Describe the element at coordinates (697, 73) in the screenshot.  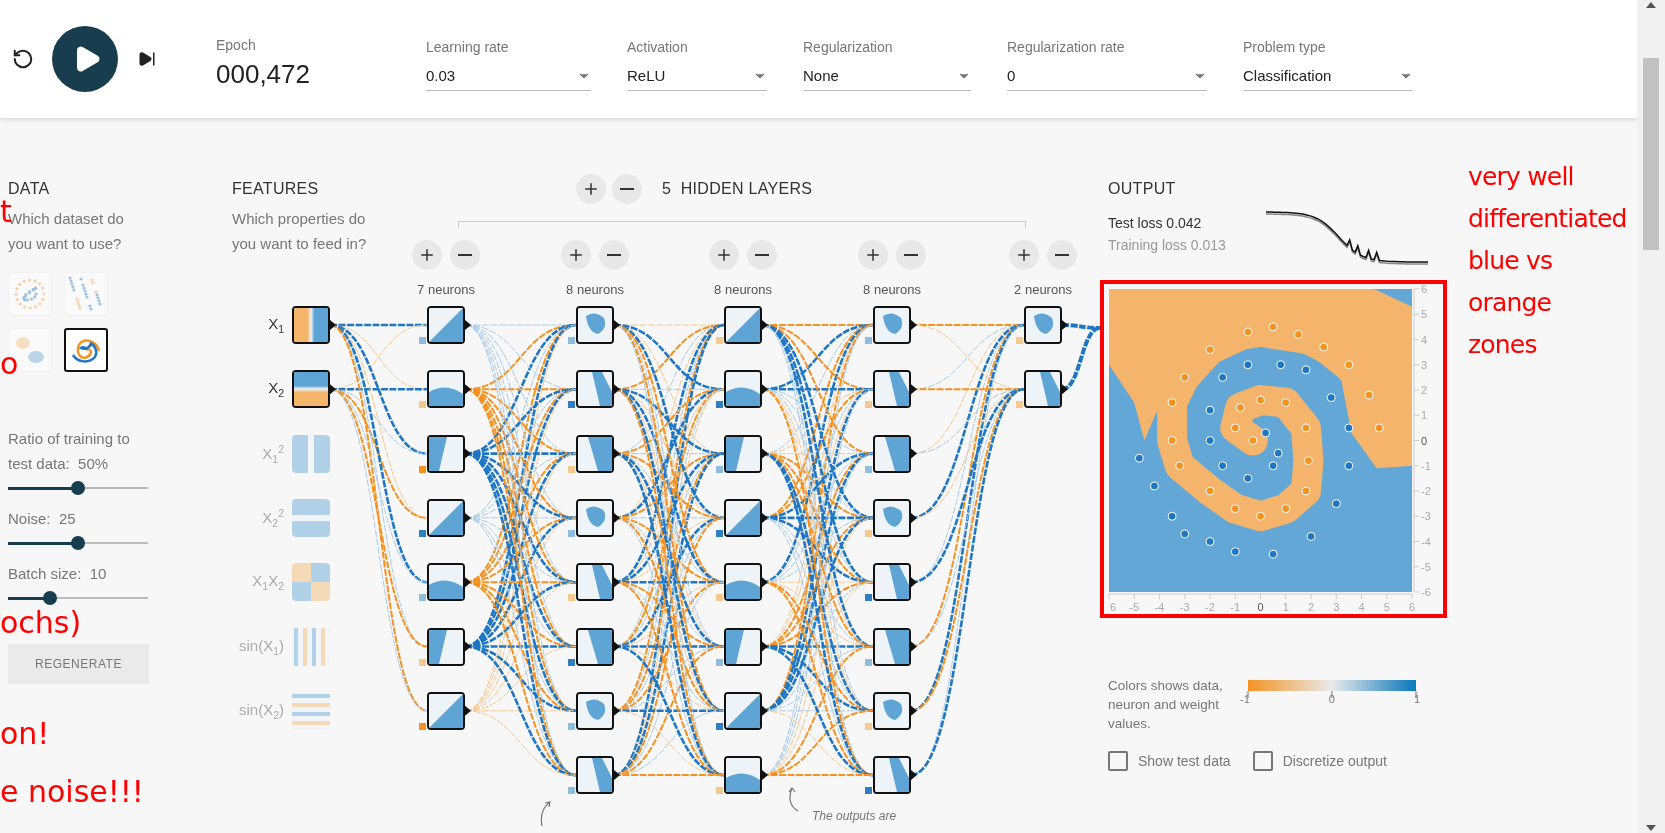
I see `dropdown-select: ReLU` at that location.